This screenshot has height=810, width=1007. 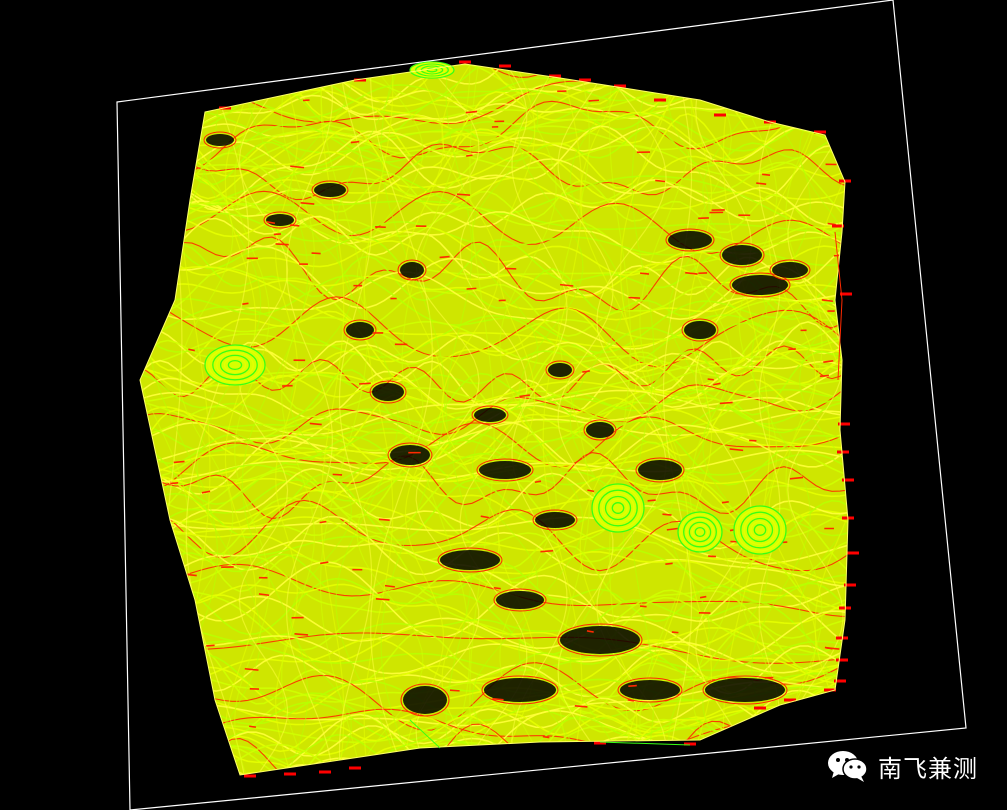 I want to click on wechat-icon, so click(x=848, y=766).